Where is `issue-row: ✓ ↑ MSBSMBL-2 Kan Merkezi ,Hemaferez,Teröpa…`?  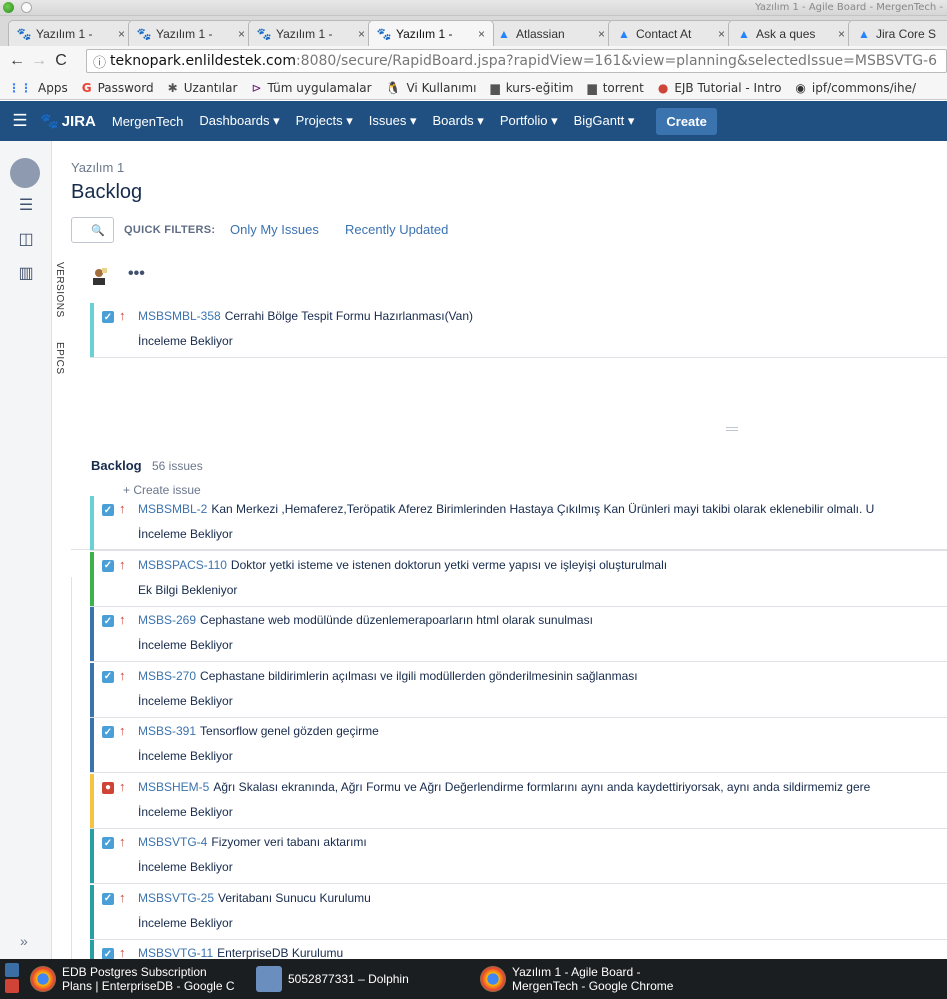
issue-row: ✓ ↑ MSBSMBL-2 Kan Merkezi ,Hemaferez,Teröpa… is located at coordinates (518, 523).